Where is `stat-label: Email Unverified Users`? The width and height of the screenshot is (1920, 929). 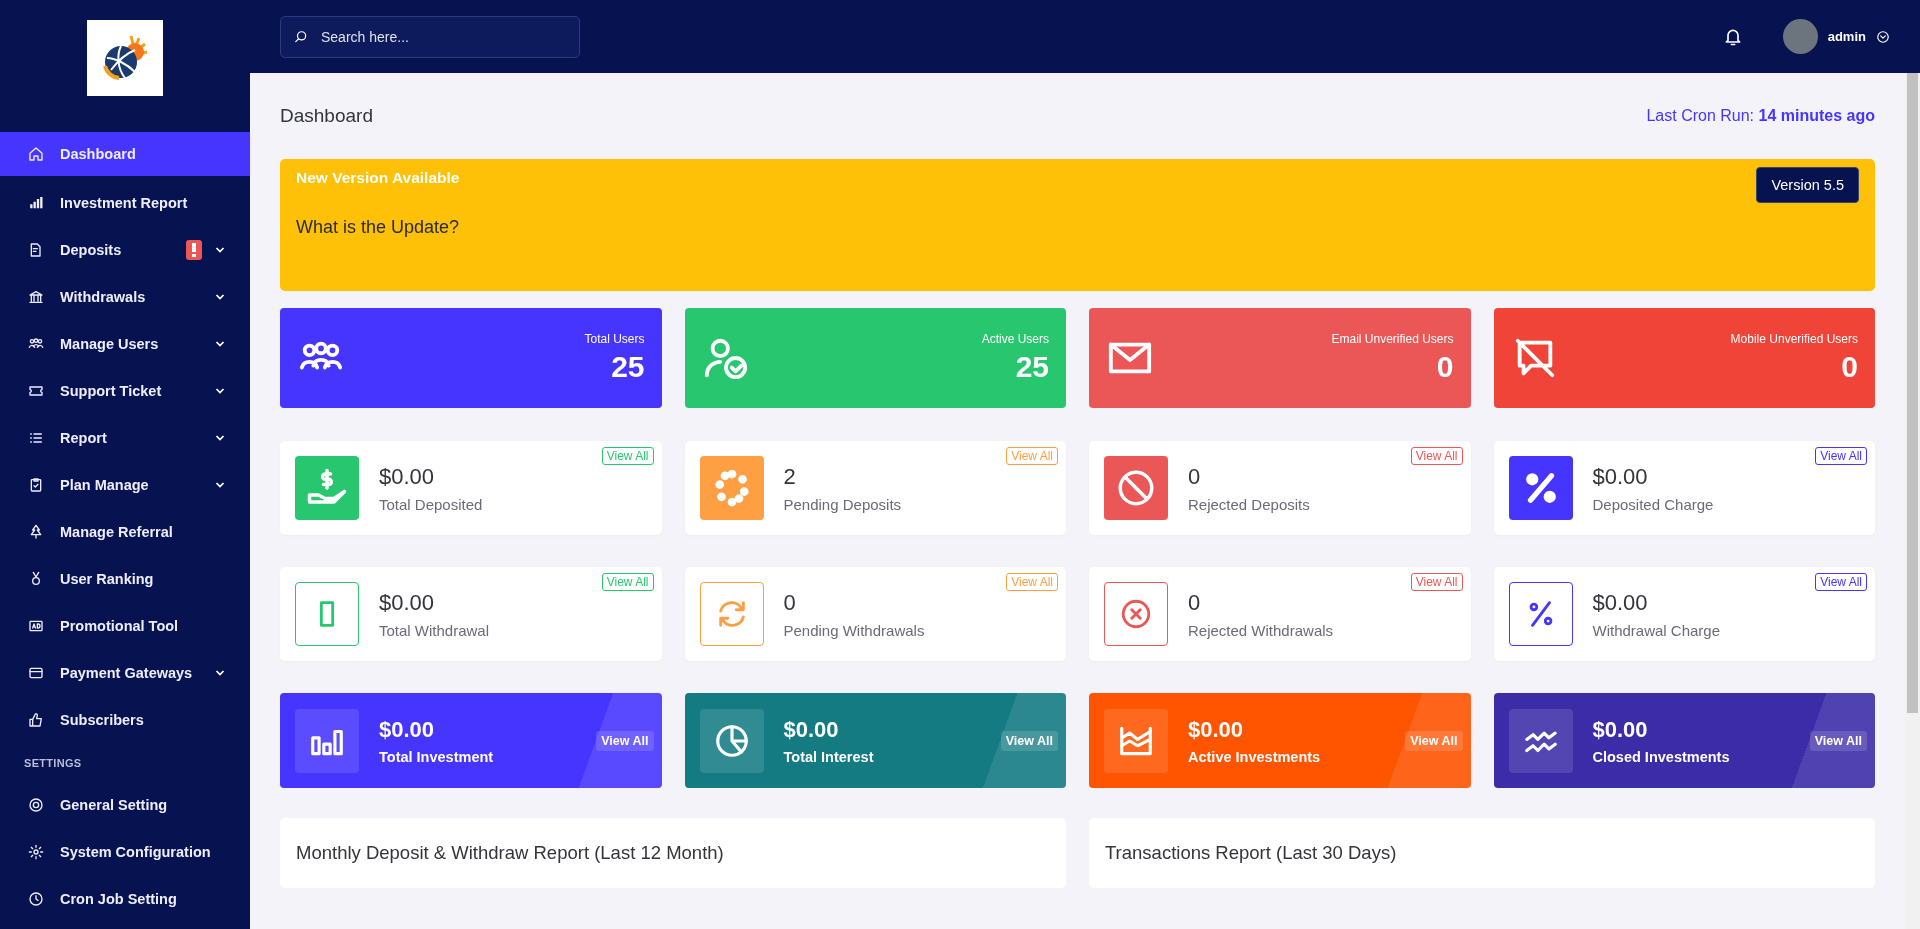 stat-label: Email Unverified Users is located at coordinates (1392, 339).